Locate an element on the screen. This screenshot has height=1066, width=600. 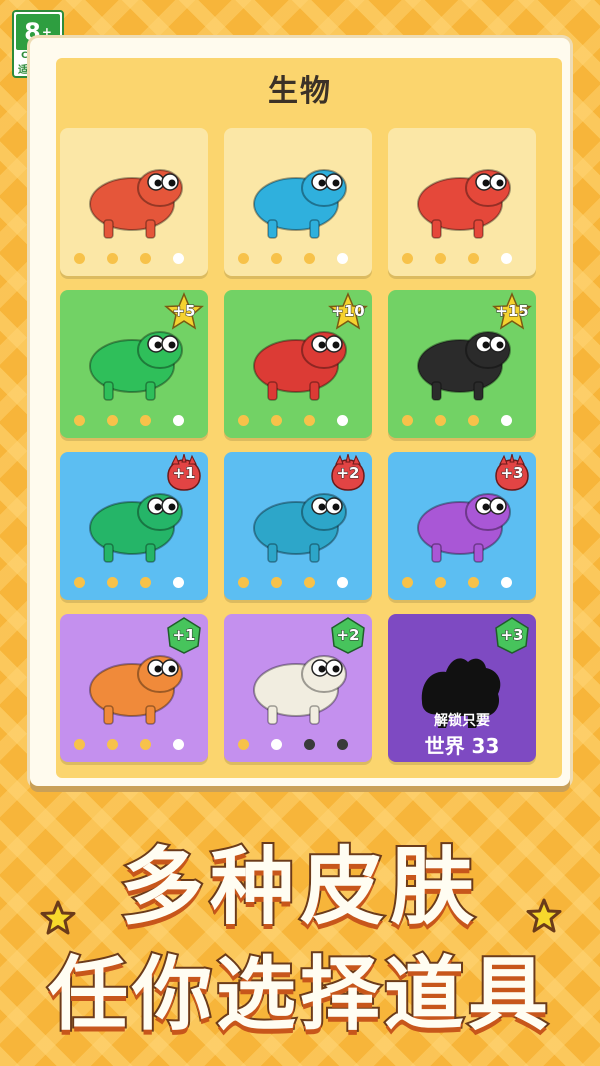
banner-line-2: 任你选择道具 is located at coordinates (299, 994).